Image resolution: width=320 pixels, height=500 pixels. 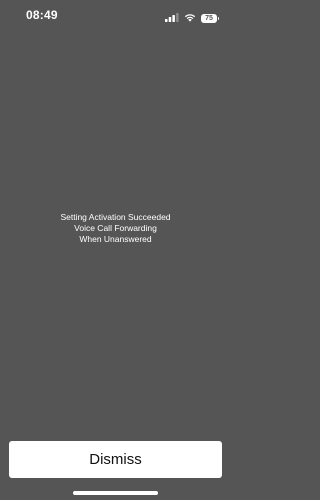 I want to click on wifi-icon, so click(x=190, y=18).